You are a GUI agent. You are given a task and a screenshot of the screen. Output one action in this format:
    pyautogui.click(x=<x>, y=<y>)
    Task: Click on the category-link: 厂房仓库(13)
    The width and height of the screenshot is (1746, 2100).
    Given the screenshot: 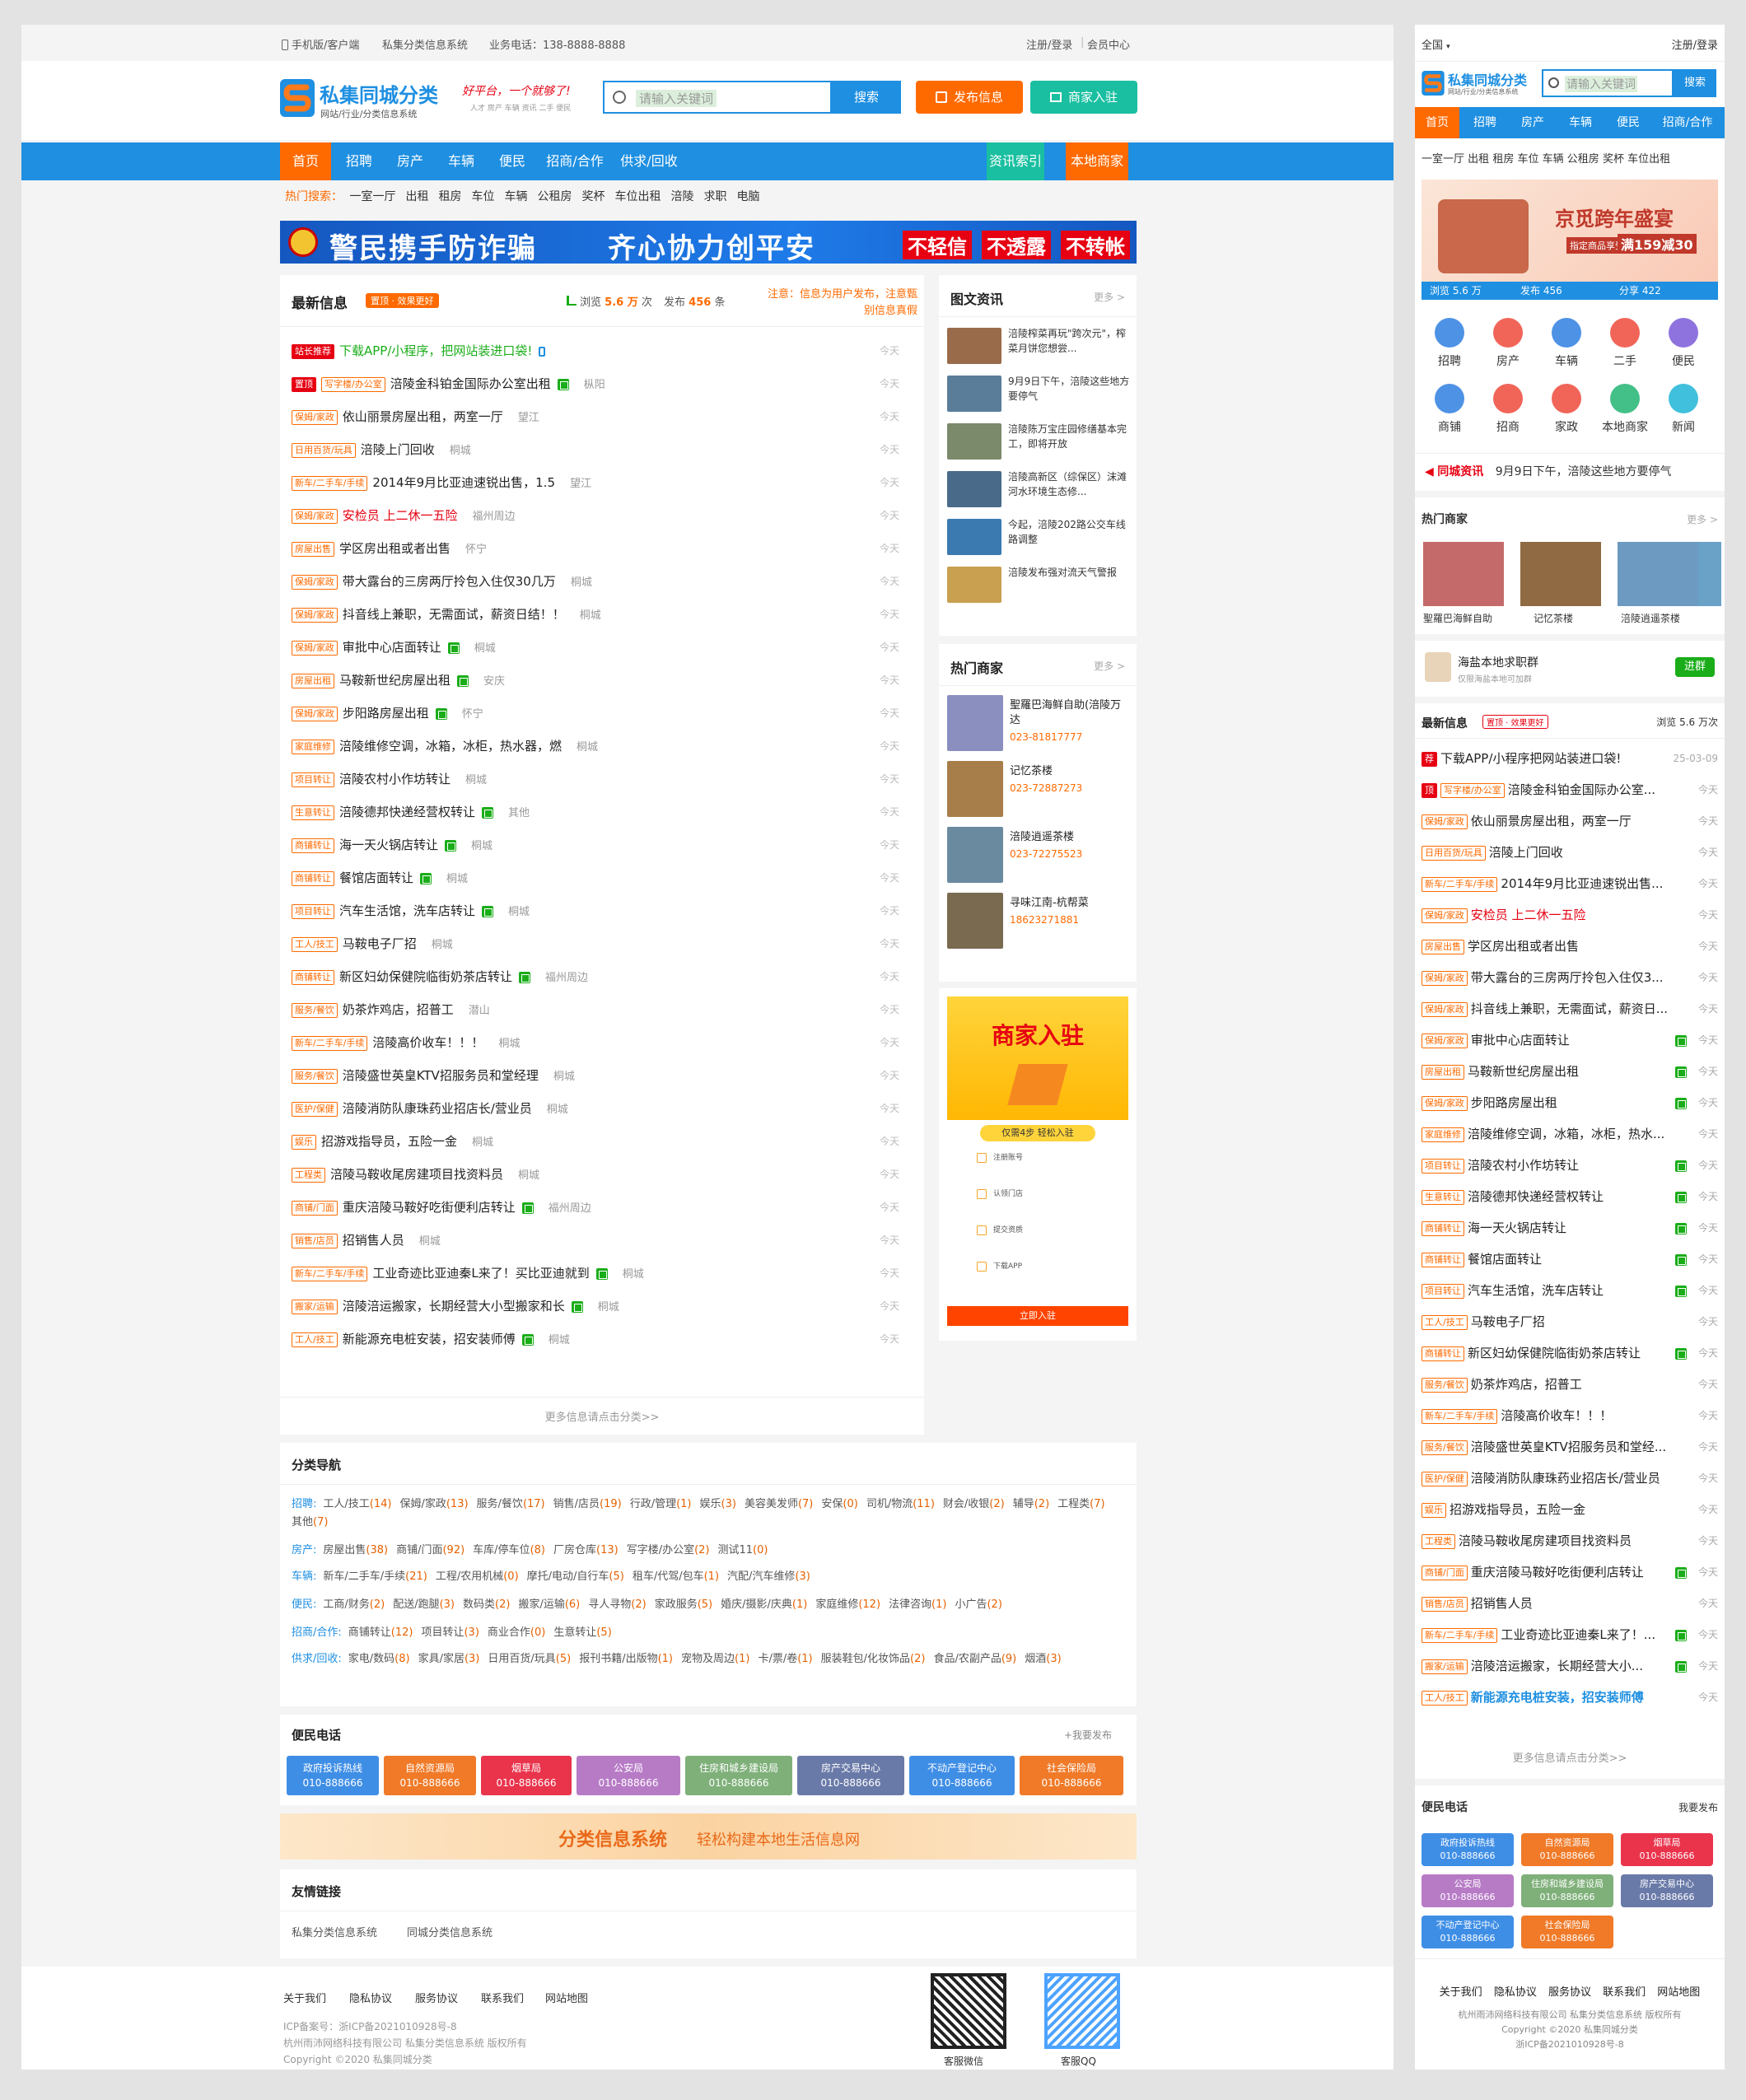 What is the action you would take?
    pyautogui.click(x=586, y=1550)
    